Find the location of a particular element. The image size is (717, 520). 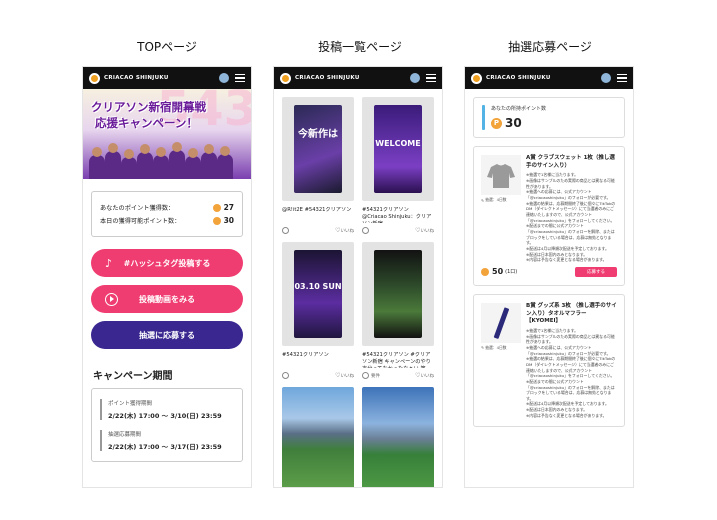

prize-image-towel is located at coordinates (501, 322).